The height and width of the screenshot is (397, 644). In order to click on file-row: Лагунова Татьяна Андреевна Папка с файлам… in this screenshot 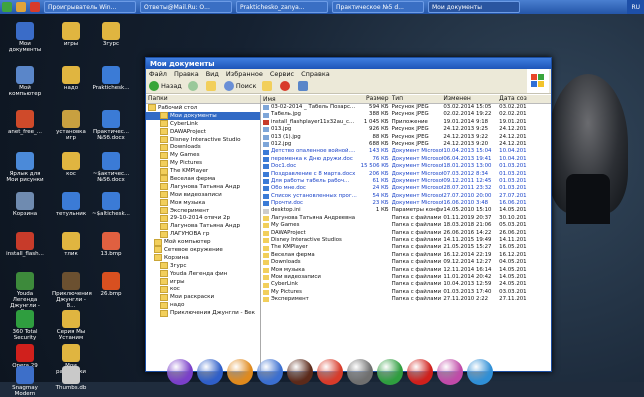, I will do `click(406, 218)`.